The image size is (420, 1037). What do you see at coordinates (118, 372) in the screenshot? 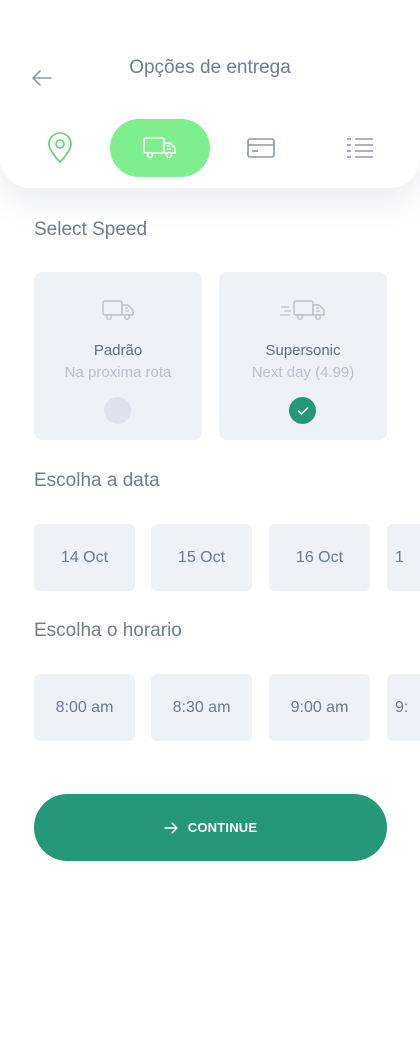
I see `speed-option-subtitle: Na proxima rota` at bounding box center [118, 372].